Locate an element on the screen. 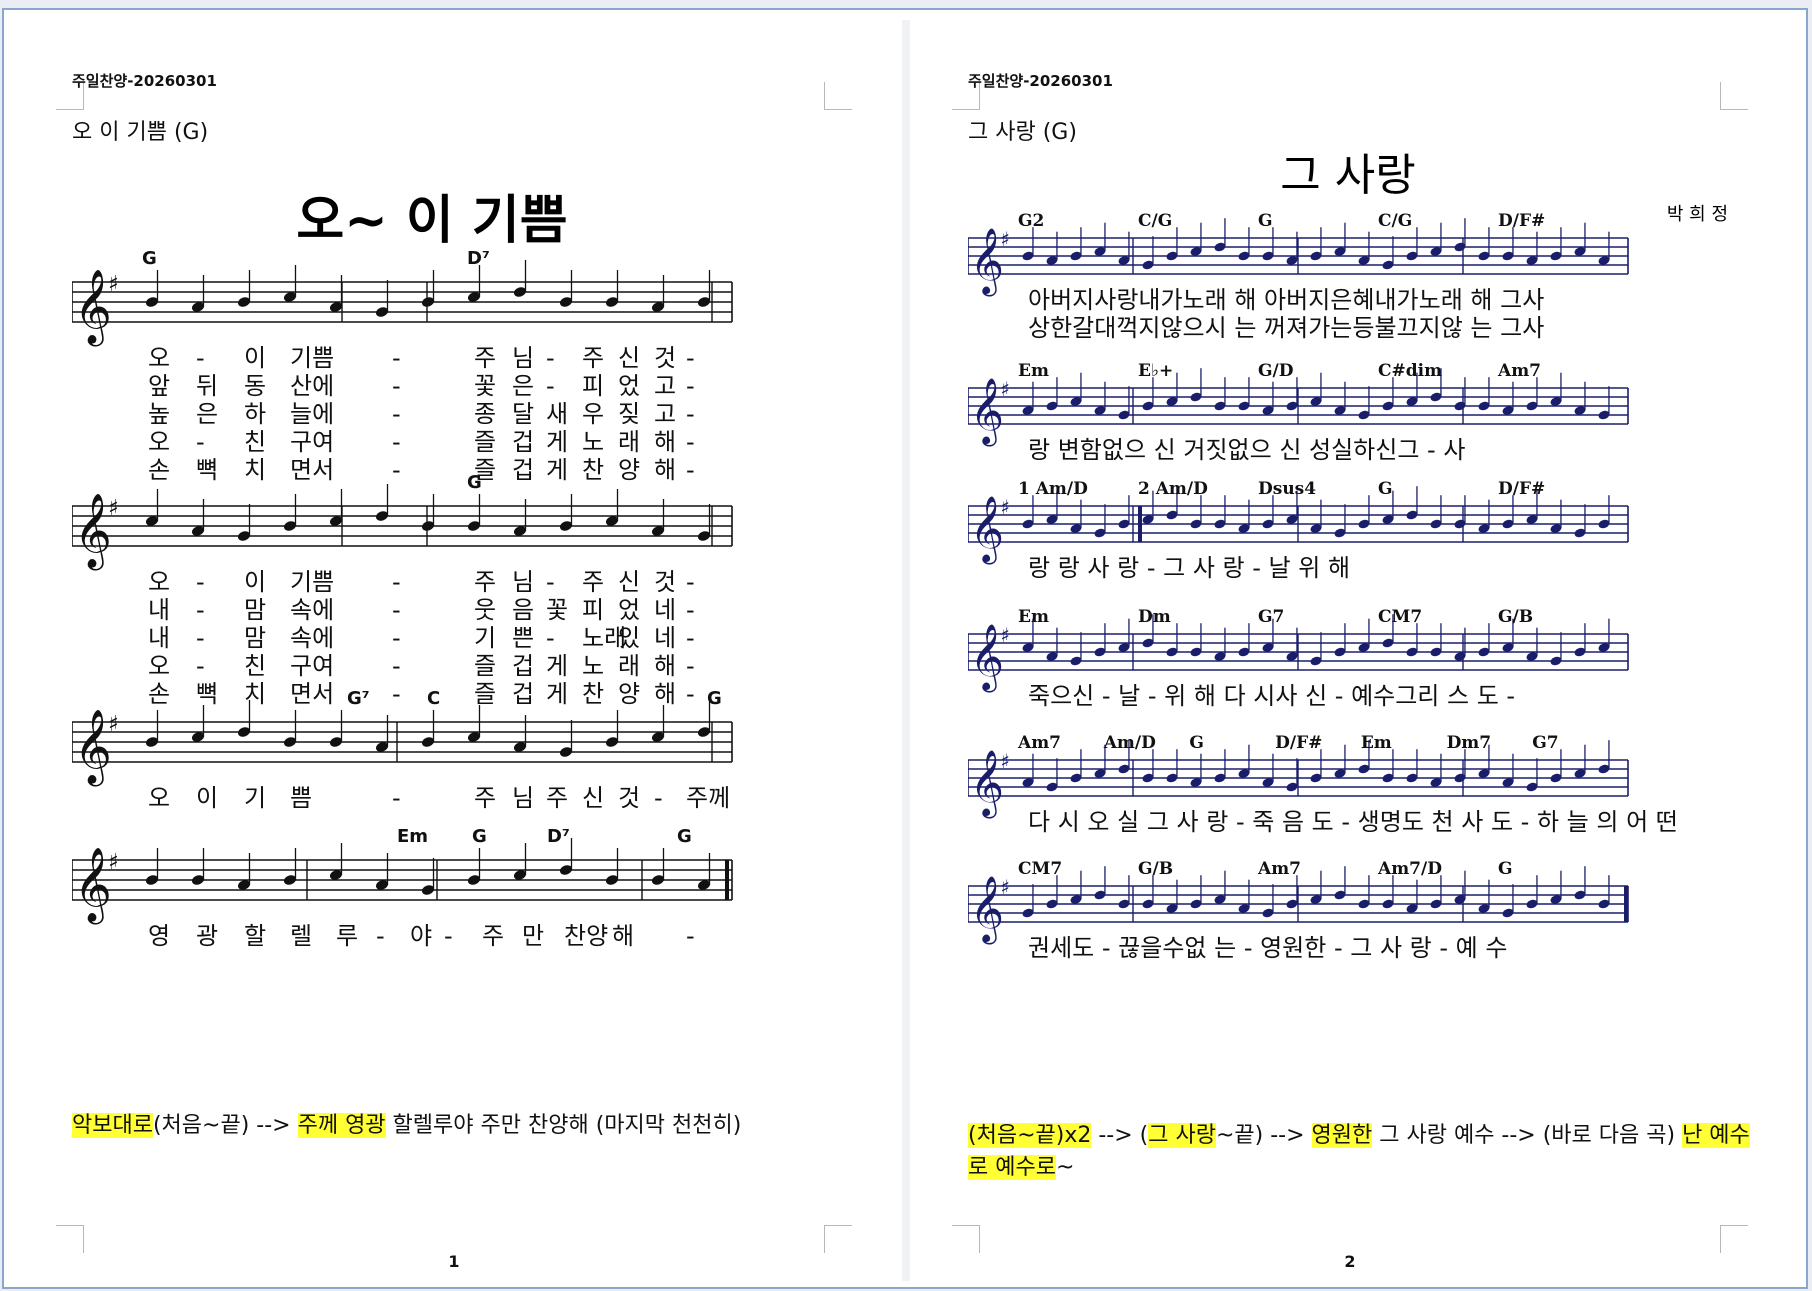 The height and width of the screenshot is (1291, 1812). lyric-syllable: 면서 is located at coordinates (312, 470).